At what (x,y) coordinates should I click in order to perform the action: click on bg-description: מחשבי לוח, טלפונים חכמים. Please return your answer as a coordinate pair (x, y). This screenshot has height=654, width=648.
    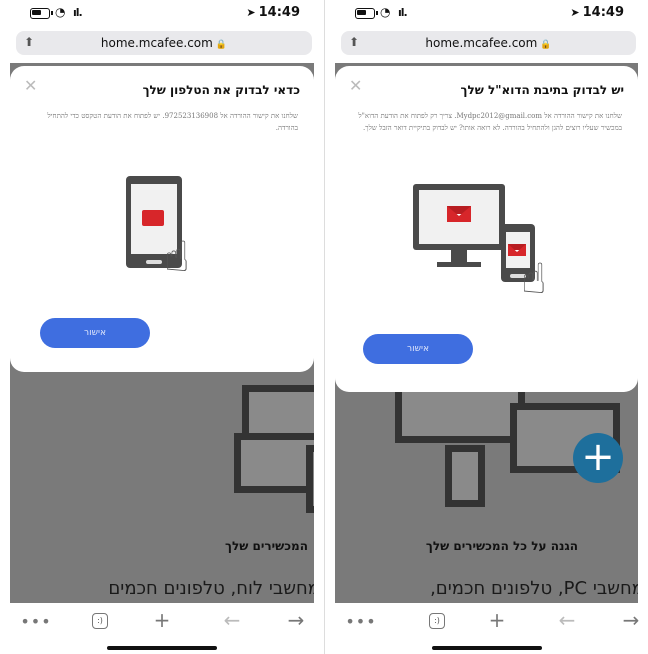
    Looking at the image, I should click on (211, 588).